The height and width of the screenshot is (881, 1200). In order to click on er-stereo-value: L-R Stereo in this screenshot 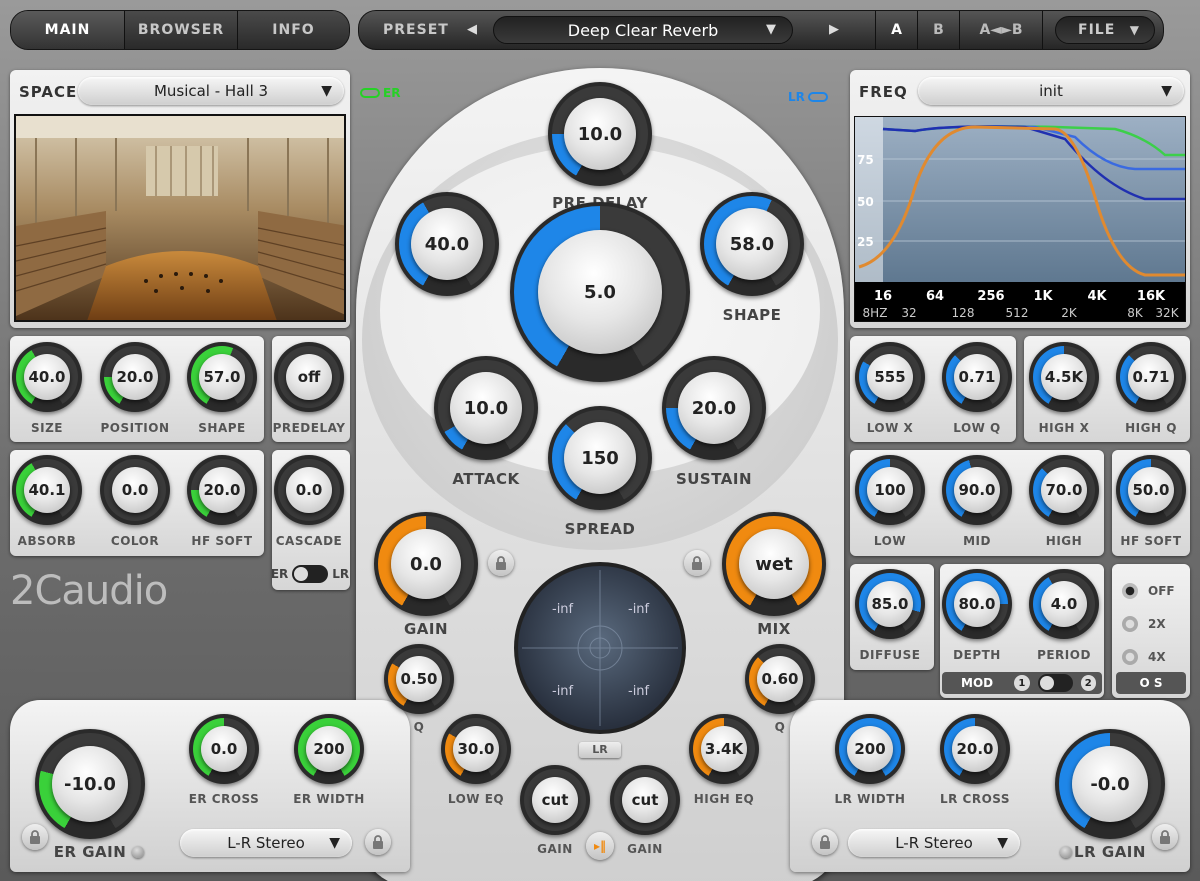, I will do `click(266, 843)`.